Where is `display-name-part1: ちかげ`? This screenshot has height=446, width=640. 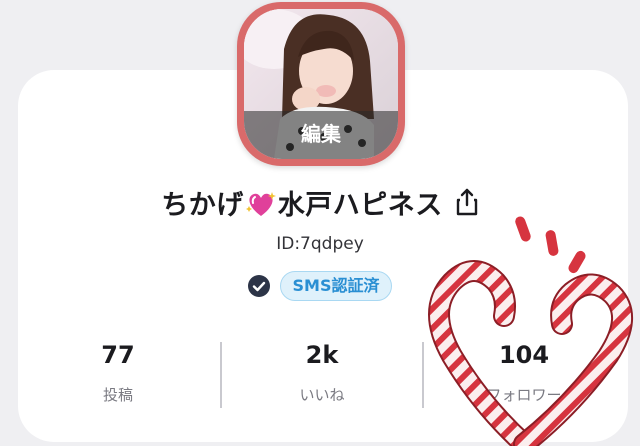
display-name-part1: ちかげ is located at coordinates (202, 205).